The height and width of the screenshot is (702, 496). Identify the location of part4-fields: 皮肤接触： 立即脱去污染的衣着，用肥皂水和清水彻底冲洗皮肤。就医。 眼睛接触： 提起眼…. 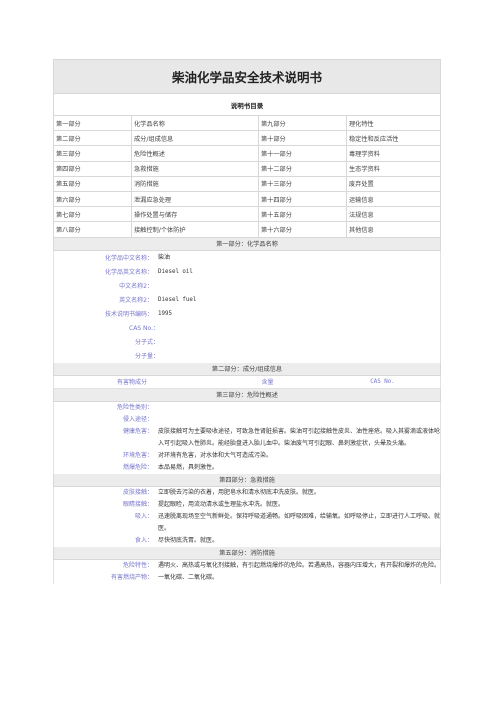
(247, 516).